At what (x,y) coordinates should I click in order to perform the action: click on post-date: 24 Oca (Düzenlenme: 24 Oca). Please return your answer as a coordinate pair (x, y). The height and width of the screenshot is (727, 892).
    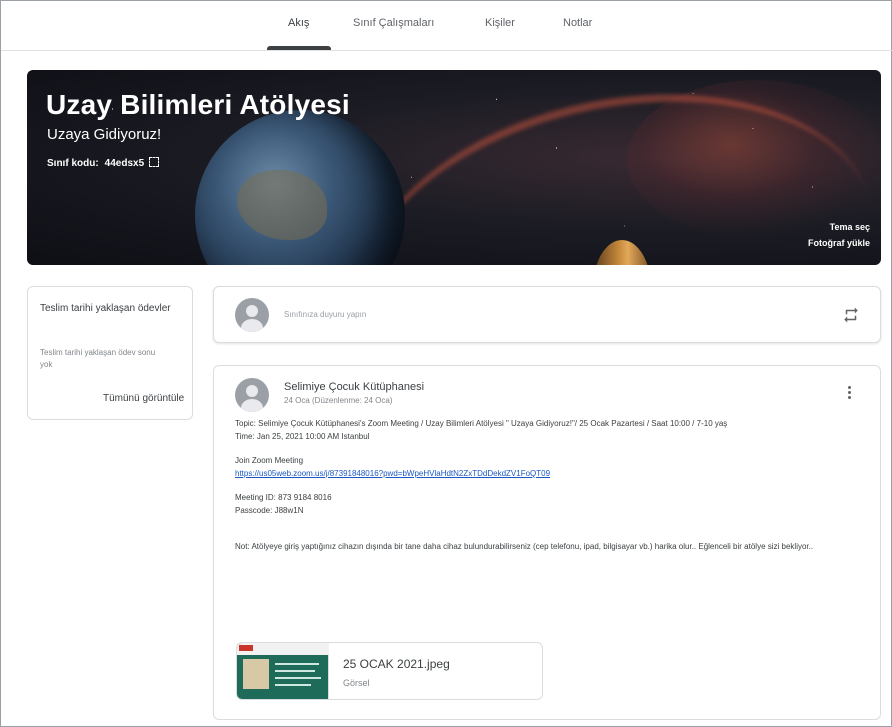
    Looking at the image, I should click on (338, 400).